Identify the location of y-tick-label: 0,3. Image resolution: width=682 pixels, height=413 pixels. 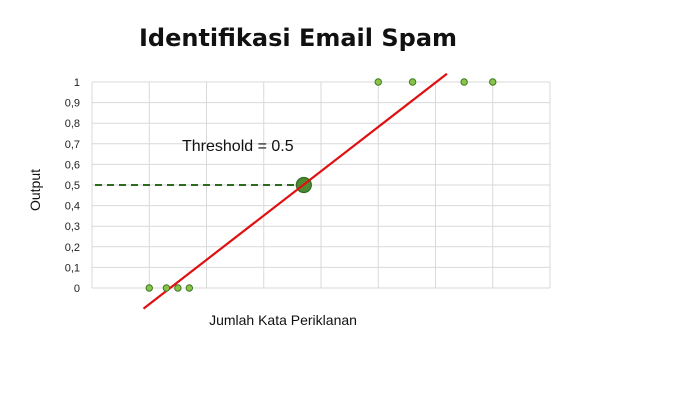
(72, 227).